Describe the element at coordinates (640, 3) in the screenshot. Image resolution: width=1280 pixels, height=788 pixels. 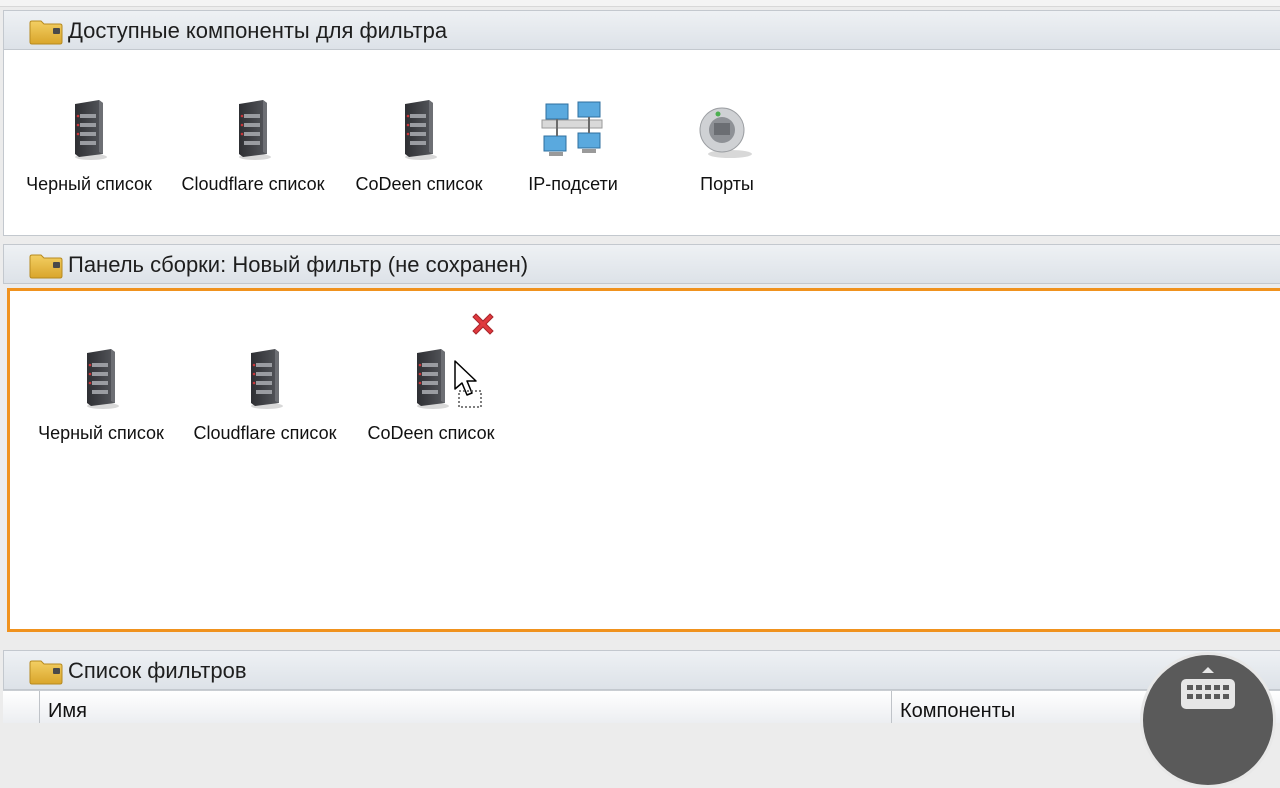
I see `top-border` at that location.